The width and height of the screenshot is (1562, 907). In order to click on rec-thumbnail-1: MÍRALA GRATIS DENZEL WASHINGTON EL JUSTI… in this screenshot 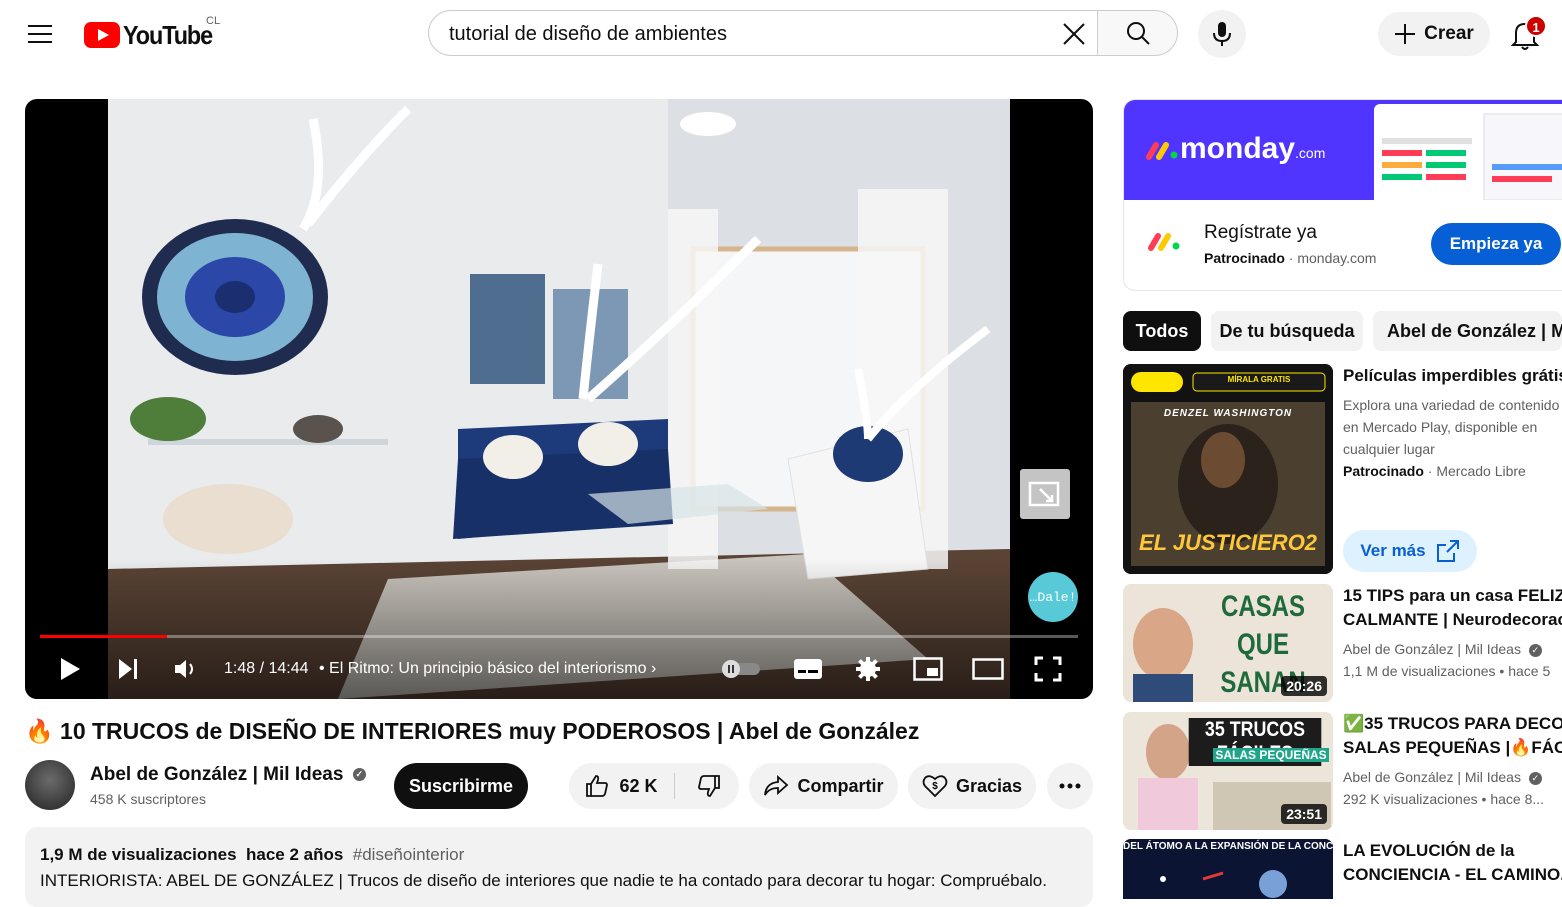, I will do `click(1228, 469)`.